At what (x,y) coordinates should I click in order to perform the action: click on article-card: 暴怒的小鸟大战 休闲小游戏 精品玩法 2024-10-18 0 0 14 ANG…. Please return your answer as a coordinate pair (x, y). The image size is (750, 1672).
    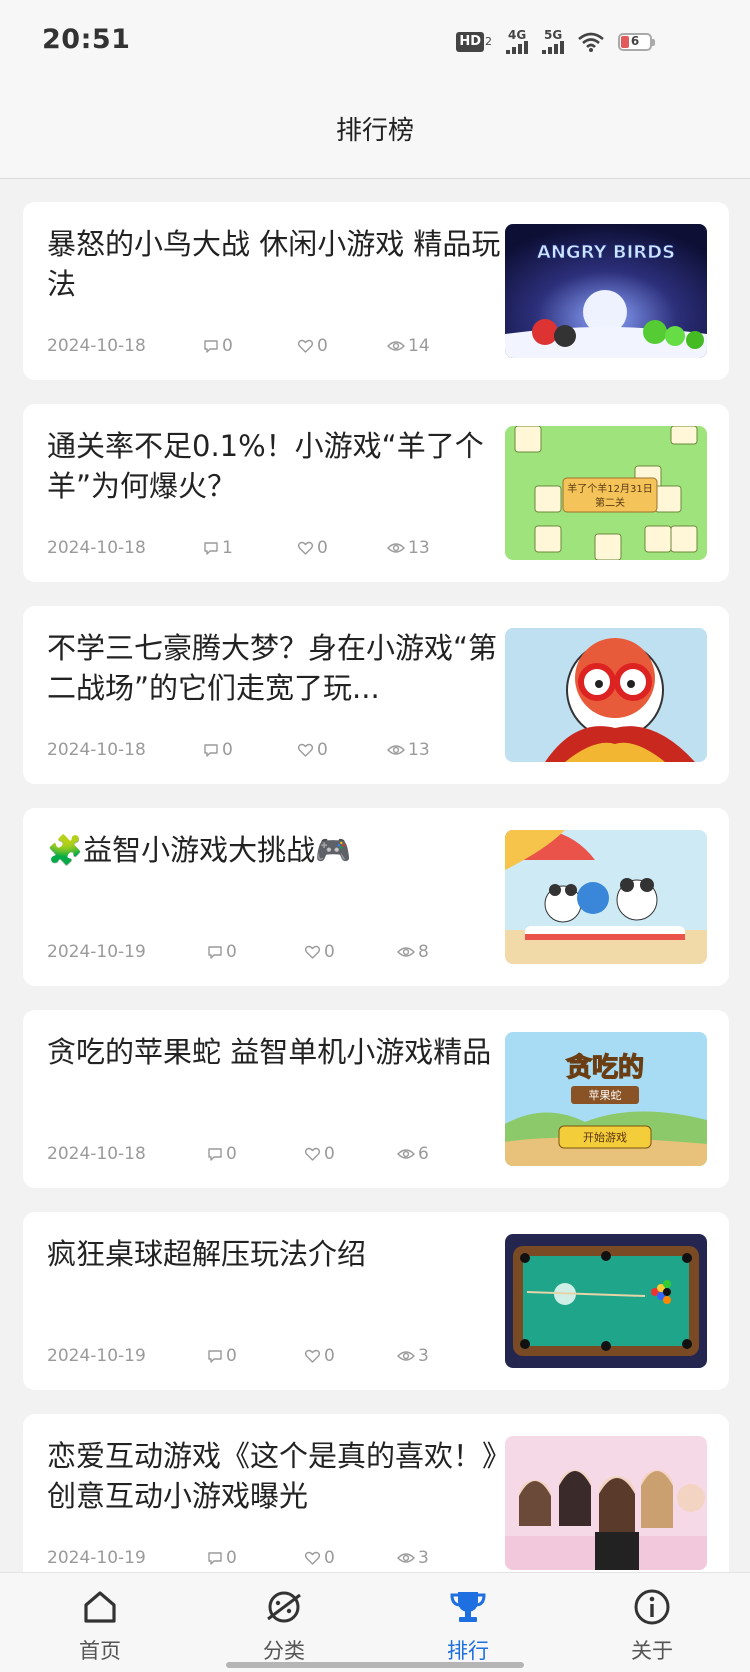
    Looking at the image, I should click on (376, 291).